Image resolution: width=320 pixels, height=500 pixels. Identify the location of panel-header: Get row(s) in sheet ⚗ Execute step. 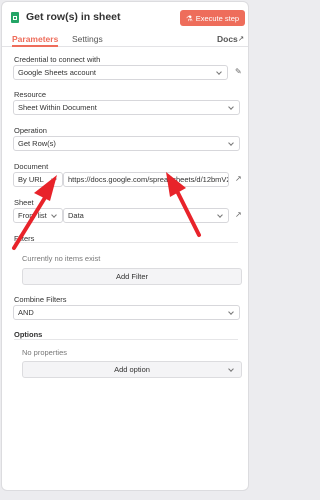
(125, 17).